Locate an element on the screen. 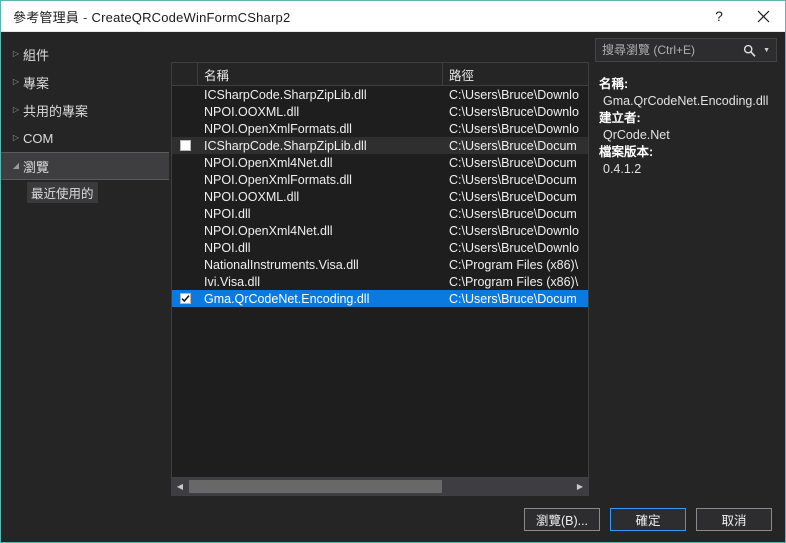  sidebar-item-label: 共用的專案 is located at coordinates (56, 111).